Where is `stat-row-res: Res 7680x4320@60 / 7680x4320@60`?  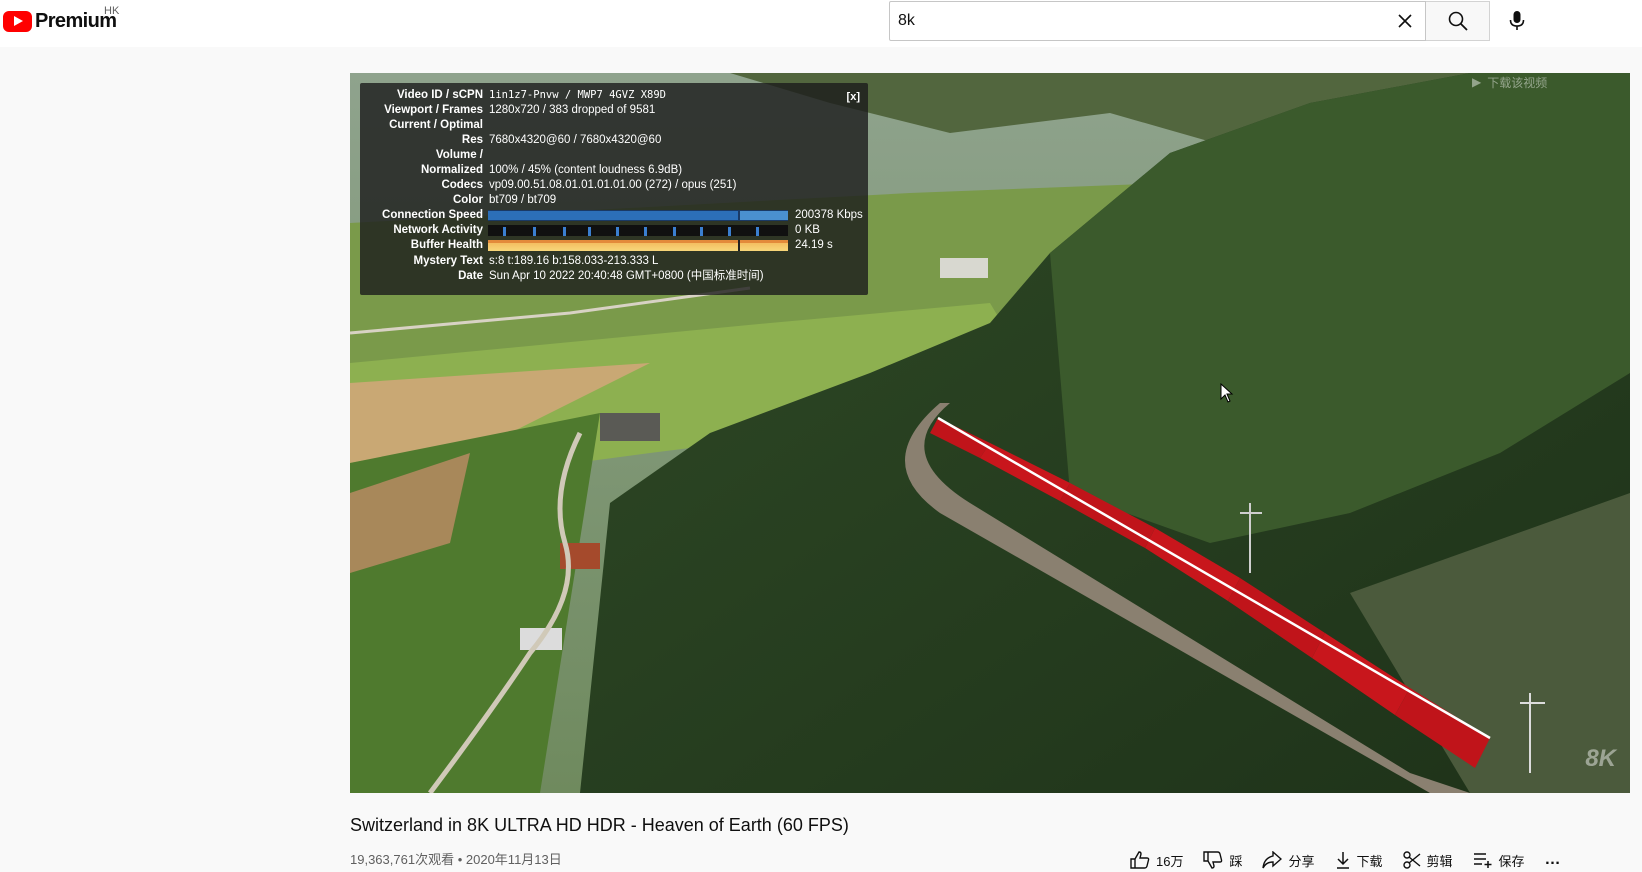
stat-row-res: Res 7680x4320@60 / 7680x4320@60 is located at coordinates (614, 141).